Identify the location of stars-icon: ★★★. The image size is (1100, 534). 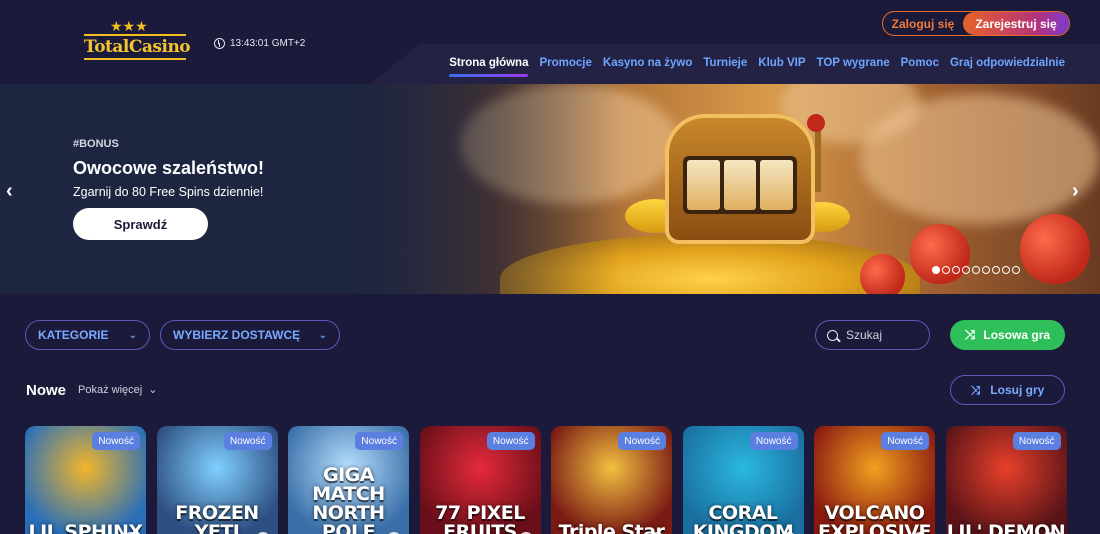
(129, 26).